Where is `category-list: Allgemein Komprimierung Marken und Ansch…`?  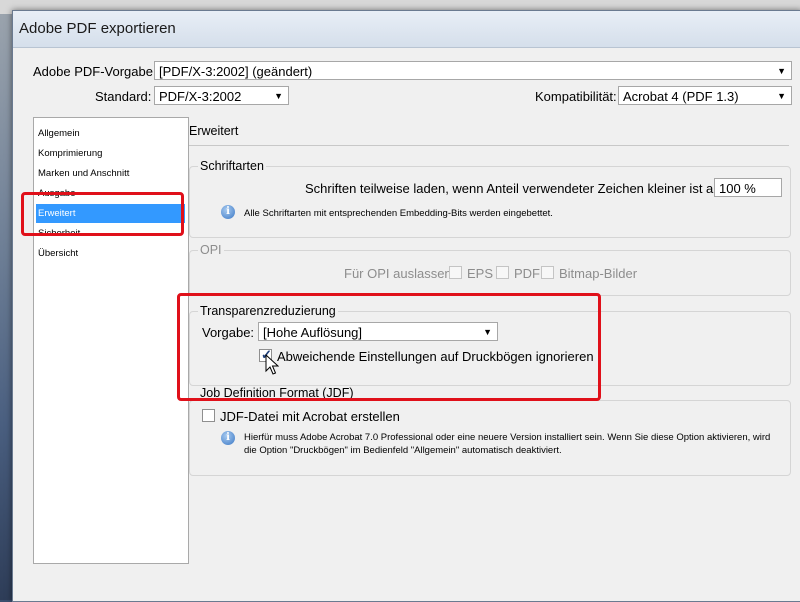 category-list: Allgemein Komprimierung Marken und Ansch… is located at coordinates (111, 340).